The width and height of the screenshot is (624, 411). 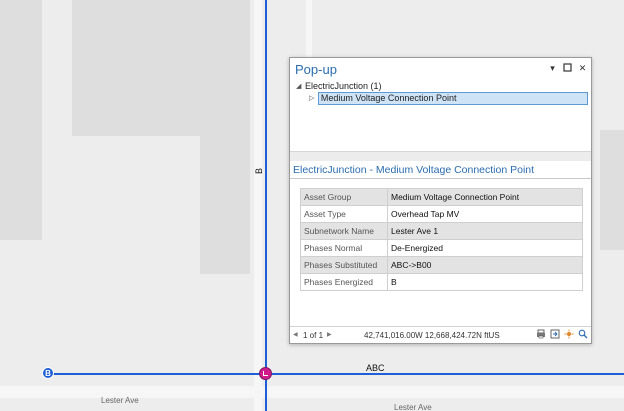 I want to click on attribute-value: De-Energized, so click(x=485, y=248).